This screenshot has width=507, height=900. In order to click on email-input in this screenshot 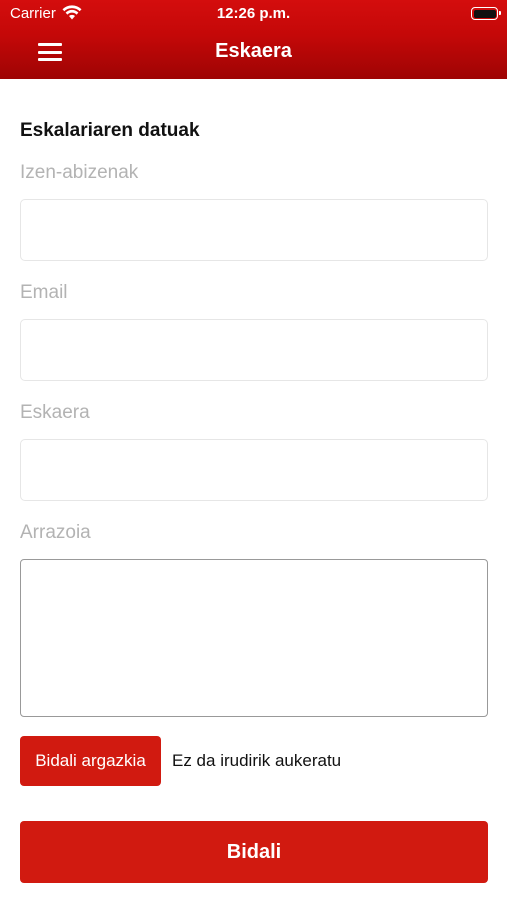, I will do `click(254, 350)`.